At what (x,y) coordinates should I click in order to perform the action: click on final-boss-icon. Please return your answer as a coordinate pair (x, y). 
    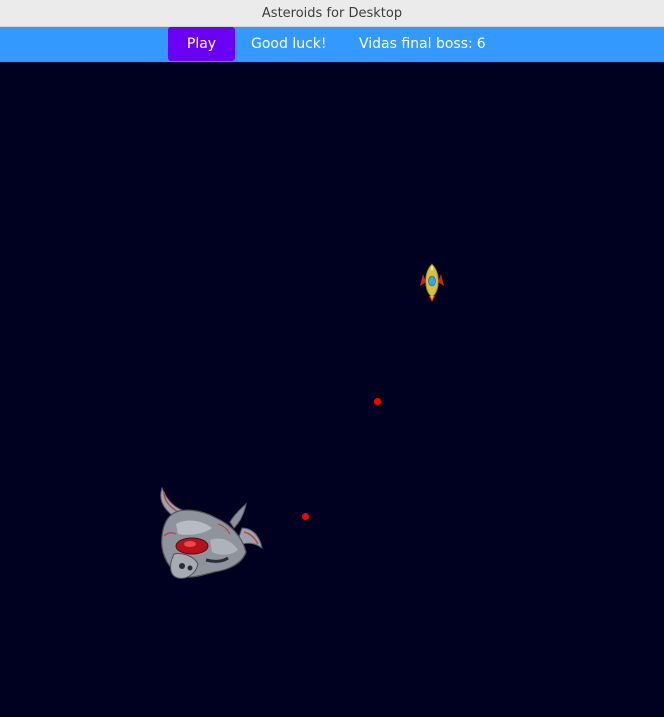
    Looking at the image, I should click on (211, 532).